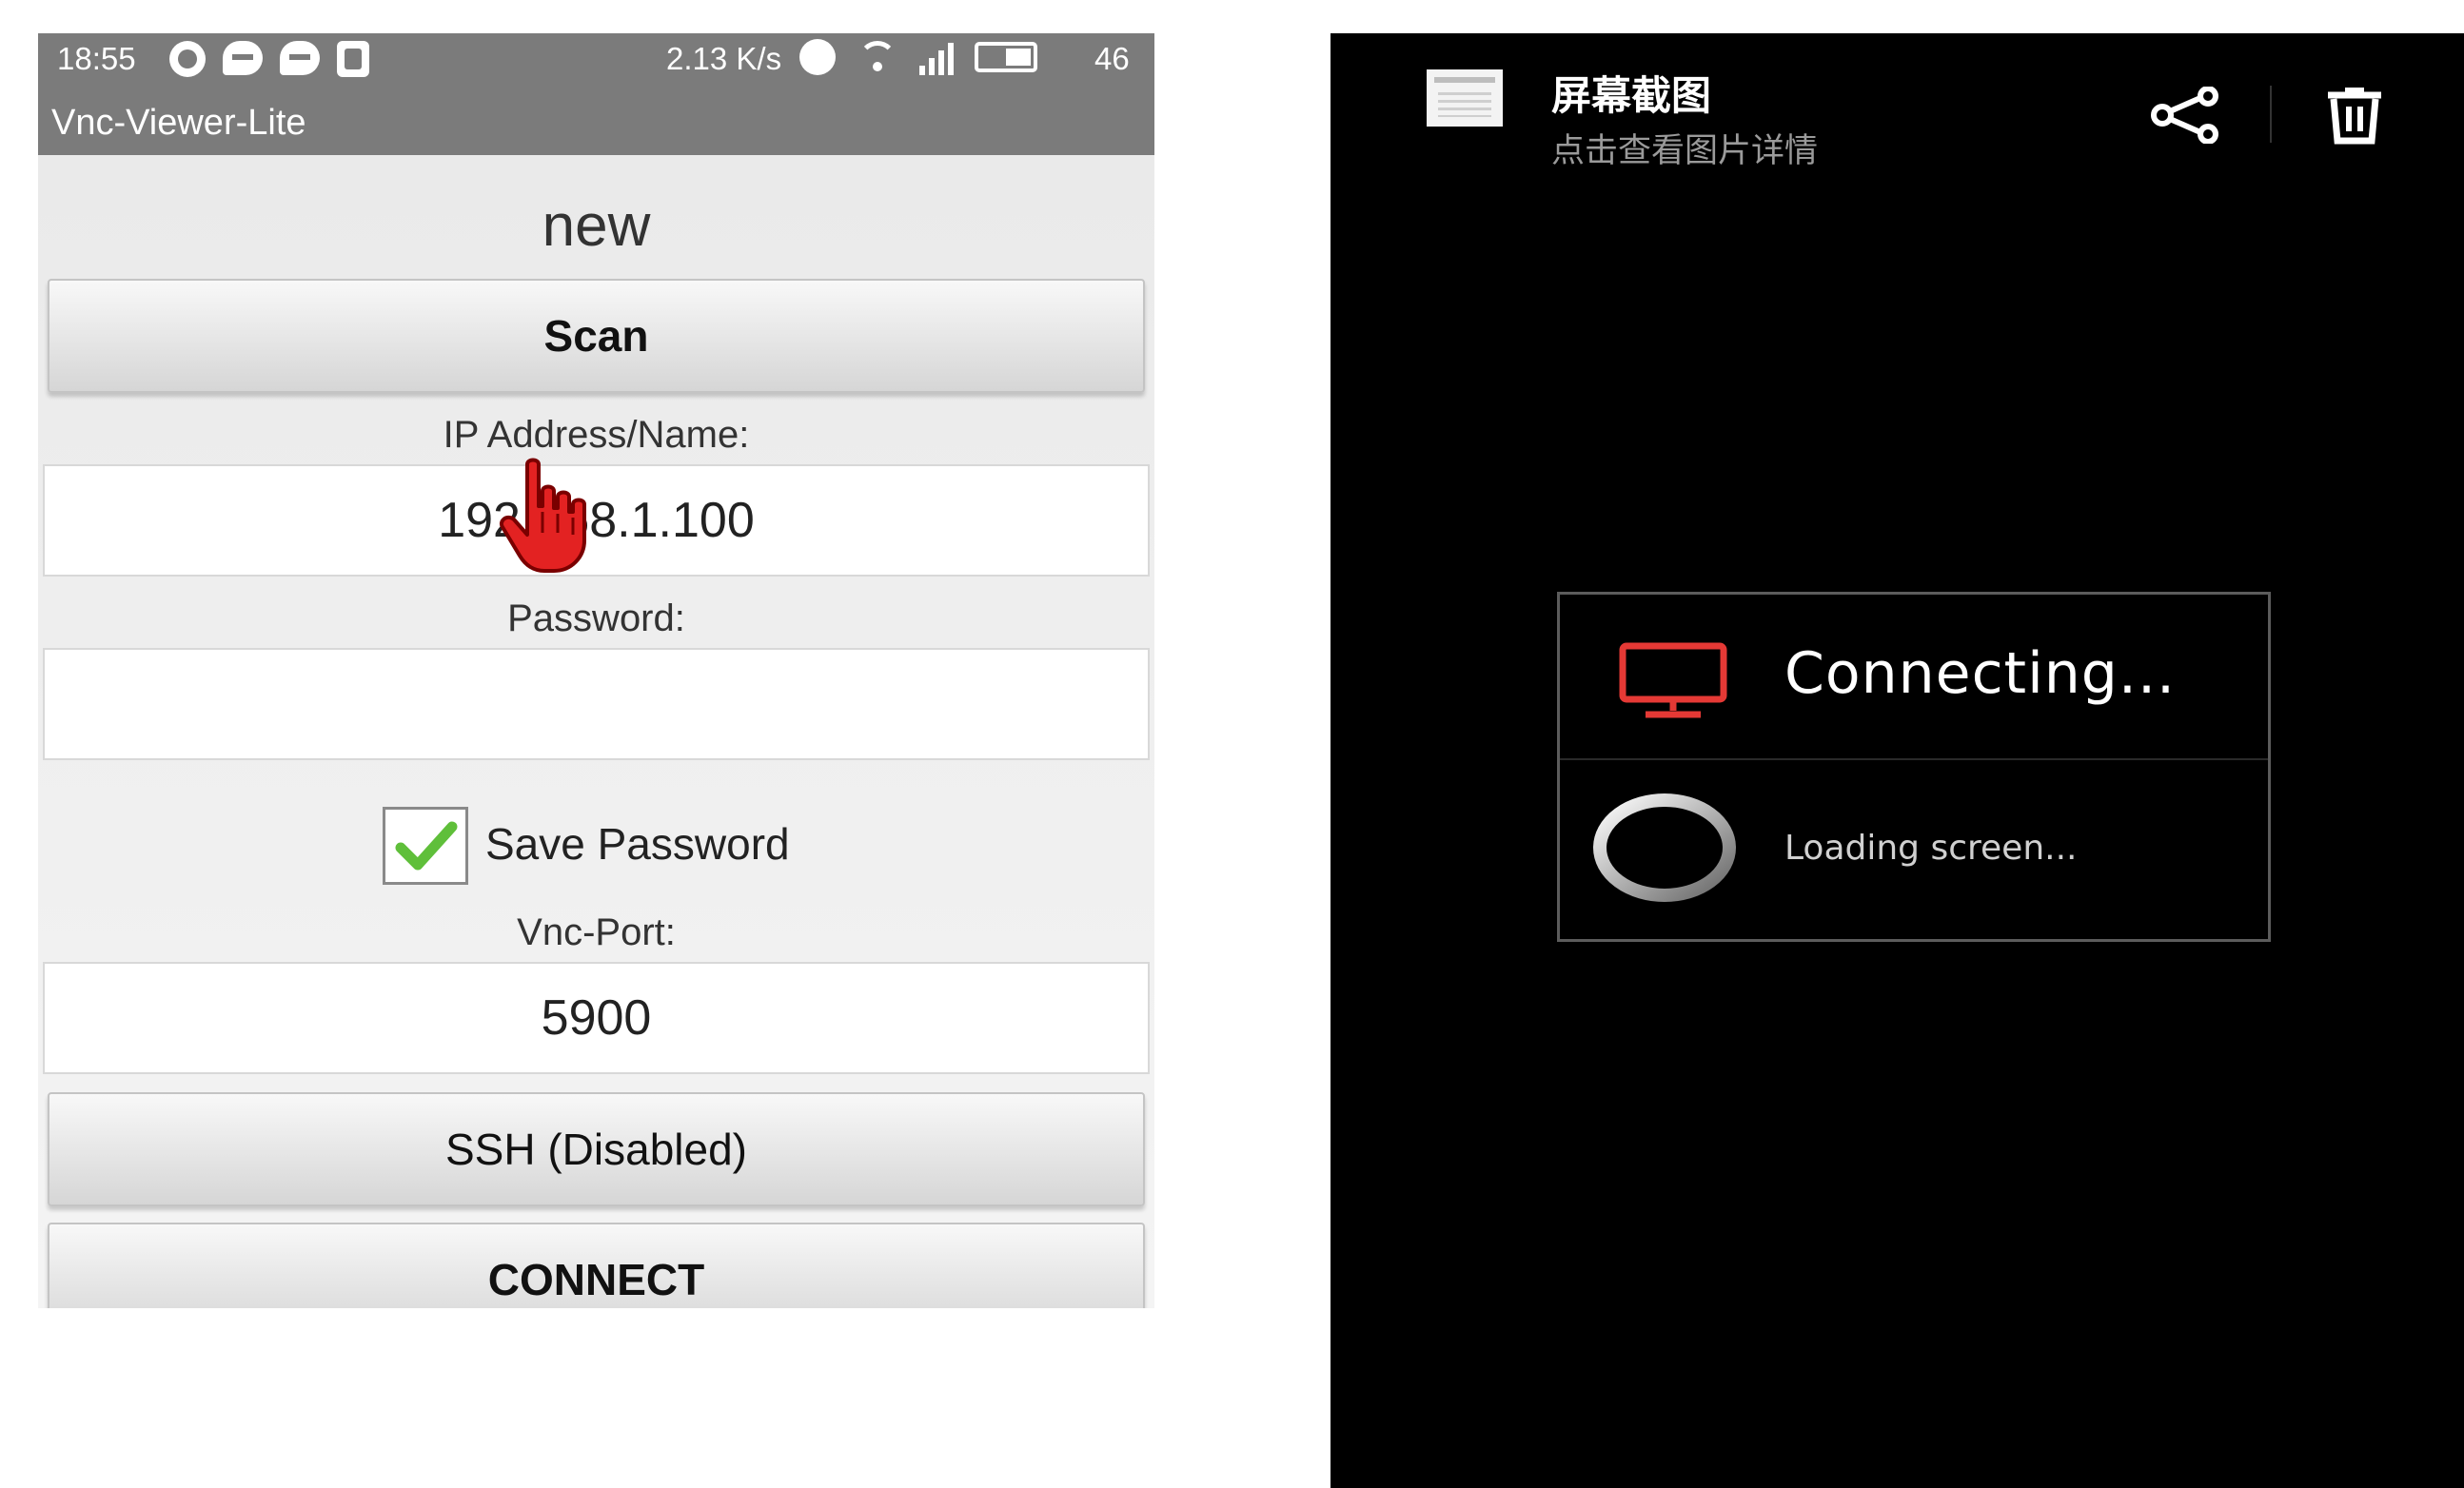 Image resolution: width=2464 pixels, height=1488 pixels. Describe the element at coordinates (596, 435) in the screenshot. I see `ip-address-label: IP Address/Name:` at that location.